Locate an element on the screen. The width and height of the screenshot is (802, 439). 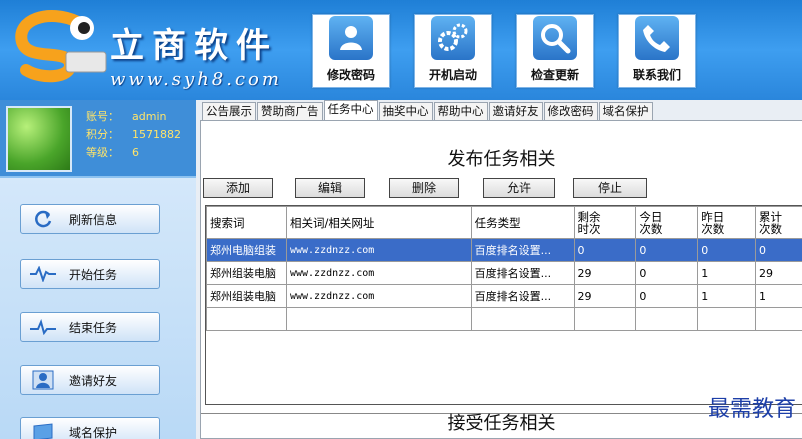
cell-total is located at coordinates (778, 319).